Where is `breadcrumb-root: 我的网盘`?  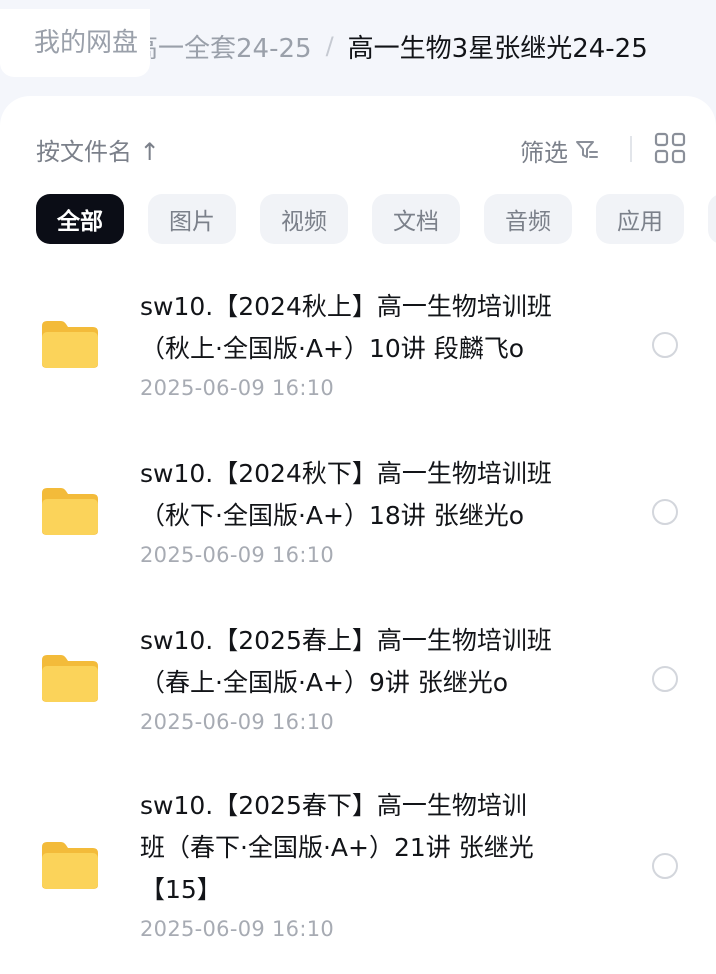 breadcrumb-root: 我的网盘 is located at coordinates (75, 43).